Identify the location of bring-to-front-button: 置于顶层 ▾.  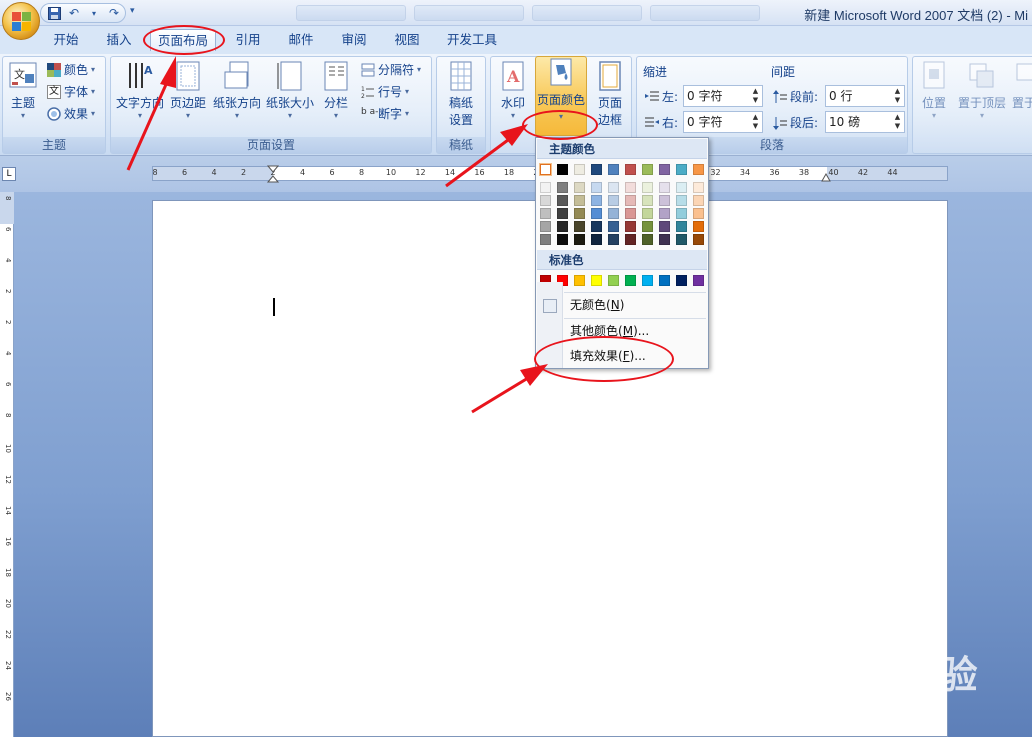
(982, 90).